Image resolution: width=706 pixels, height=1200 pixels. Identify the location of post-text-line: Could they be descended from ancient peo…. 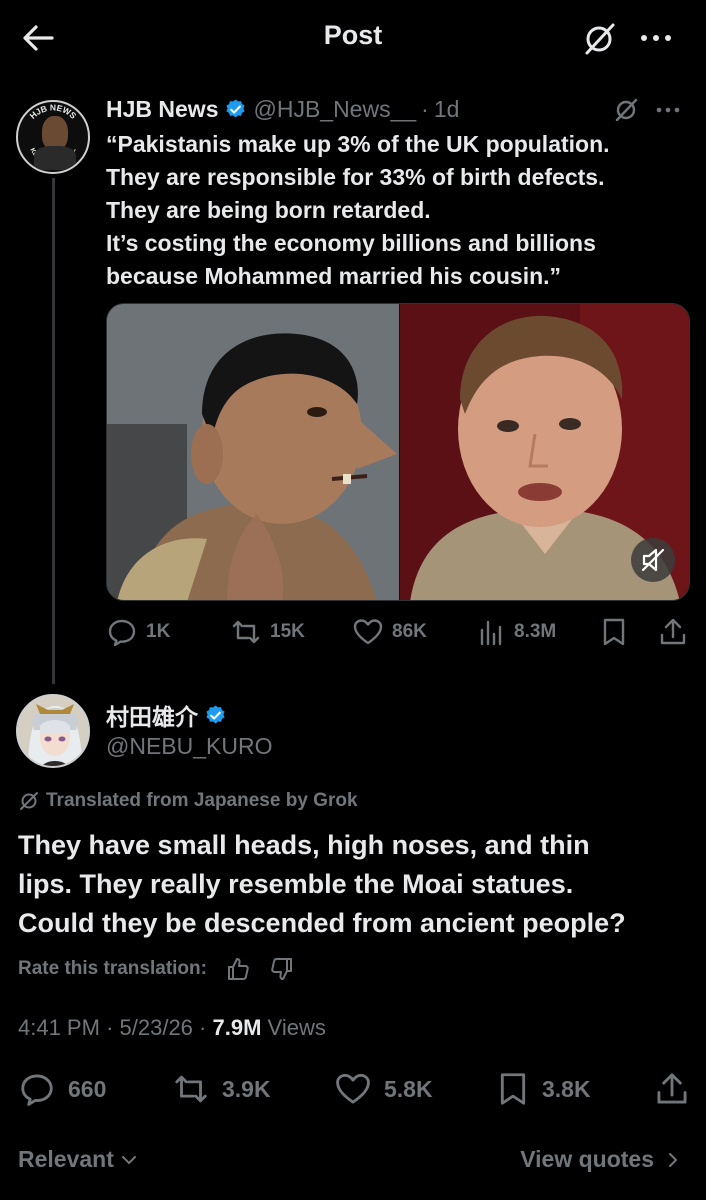
(322, 923).